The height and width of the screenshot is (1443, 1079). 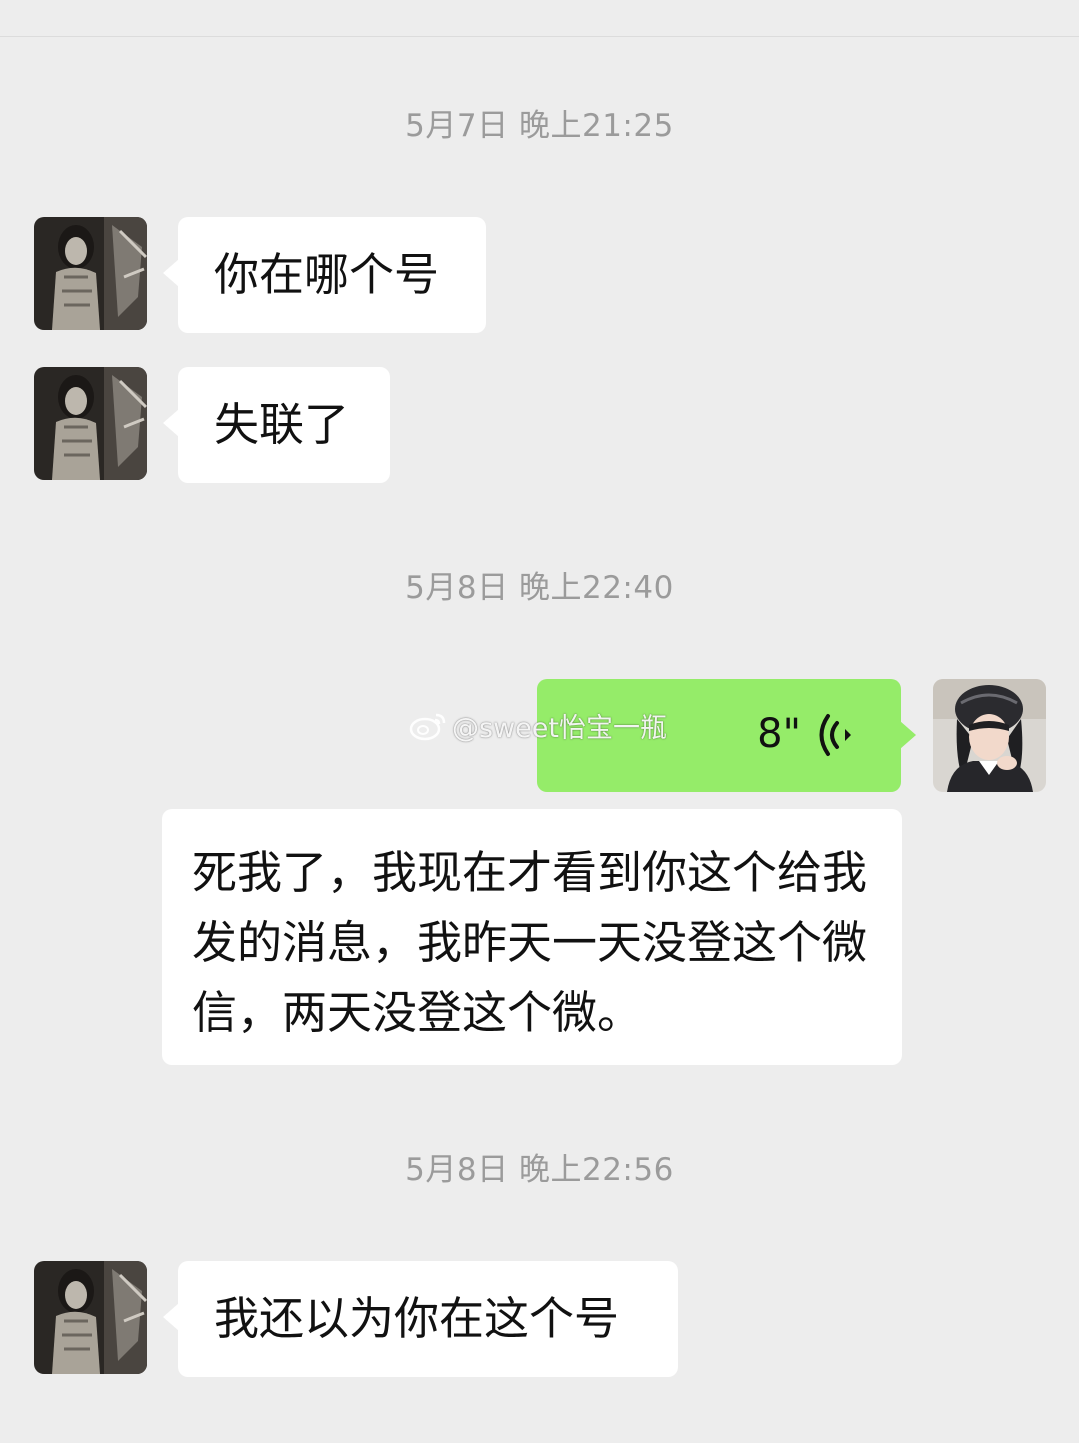 What do you see at coordinates (779, 734) in the screenshot?
I see `voice-duration: 8"` at bounding box center [779, 734].